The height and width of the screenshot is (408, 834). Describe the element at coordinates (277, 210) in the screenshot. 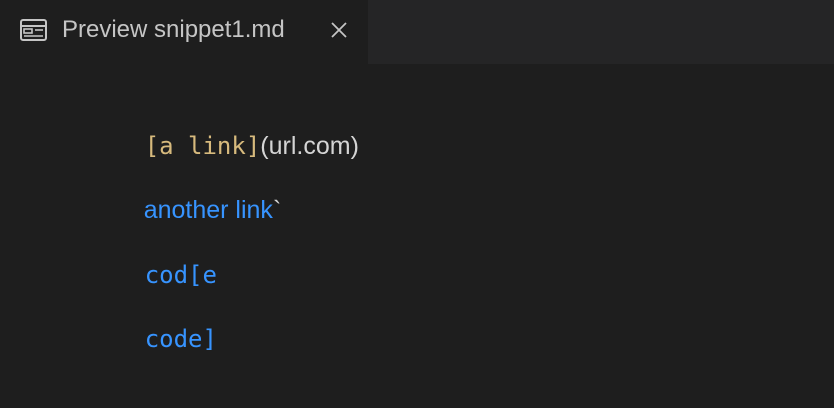

I see `backtick-text: `` at that location.